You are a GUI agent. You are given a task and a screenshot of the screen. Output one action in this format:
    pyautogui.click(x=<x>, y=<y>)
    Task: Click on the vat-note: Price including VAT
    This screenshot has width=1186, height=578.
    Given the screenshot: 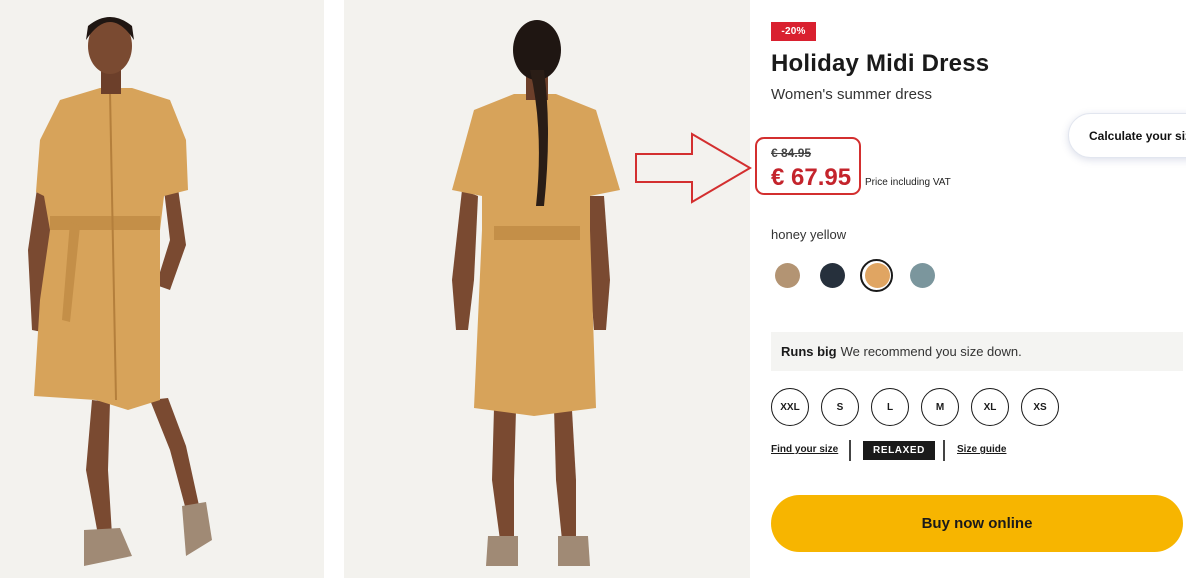 What is the action you would take?
    pyautogui.click(x=908, y=182)
    